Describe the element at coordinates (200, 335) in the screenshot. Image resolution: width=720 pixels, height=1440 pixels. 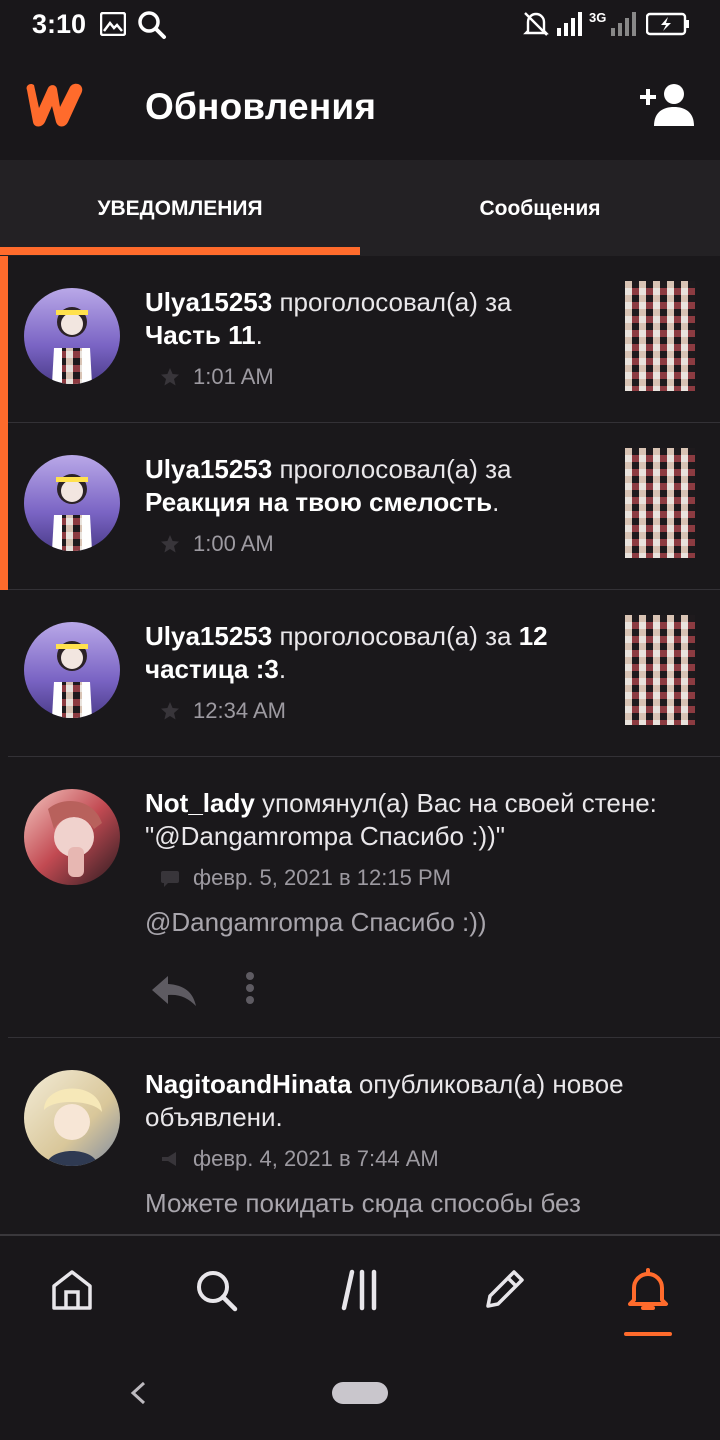
I see `story-title: Часть 11` at that location.